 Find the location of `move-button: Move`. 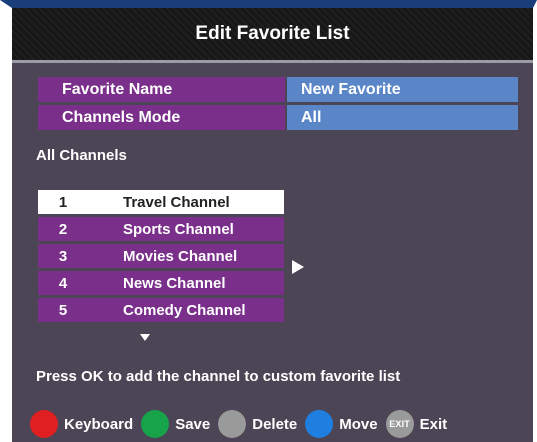

move-button: Move is located at coordinates (341, 424).